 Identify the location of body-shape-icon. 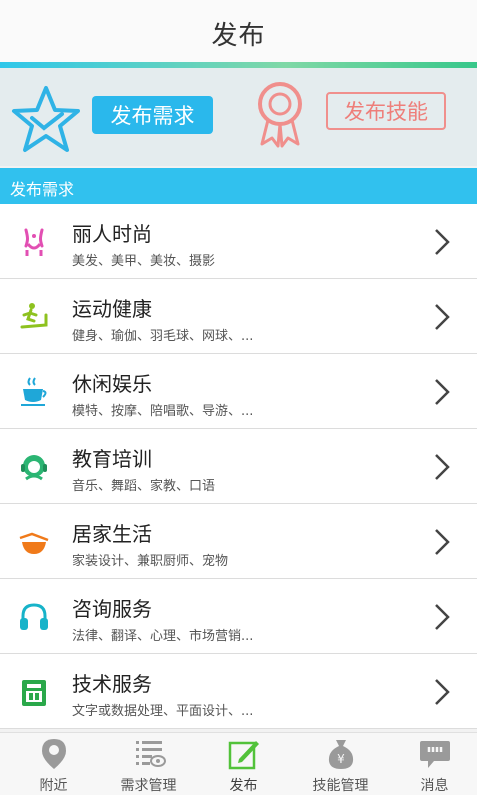
(34, 242).